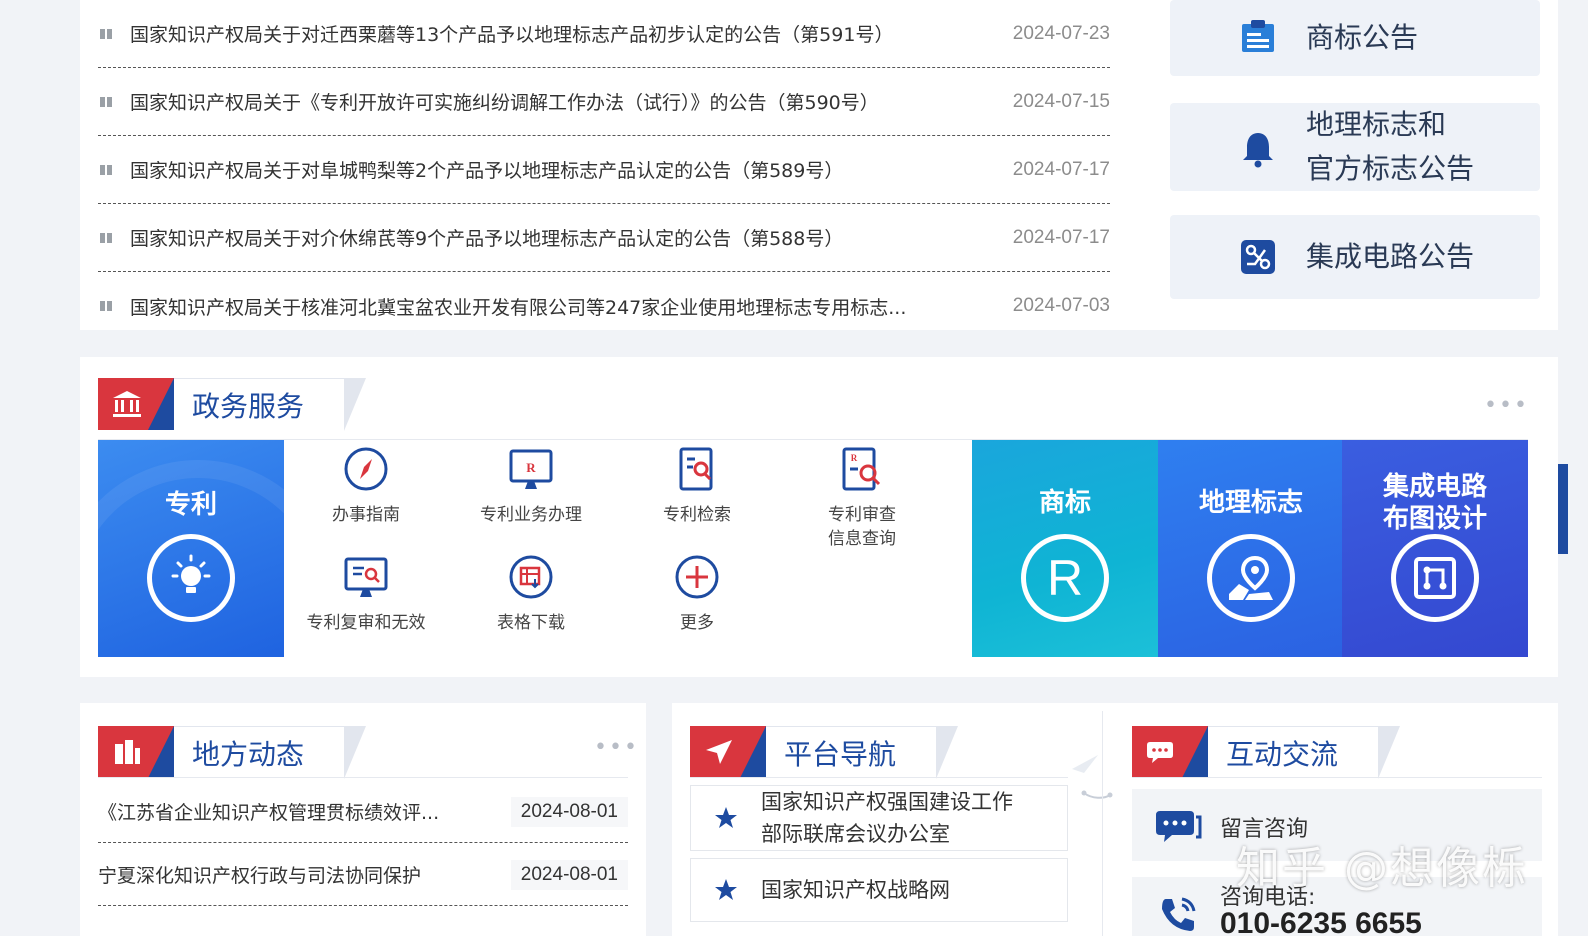 The image size is (1588, 936). Describe the element at coordinates (1435, 578) in the screenshot. I see `circuit-board-icon` at that location.